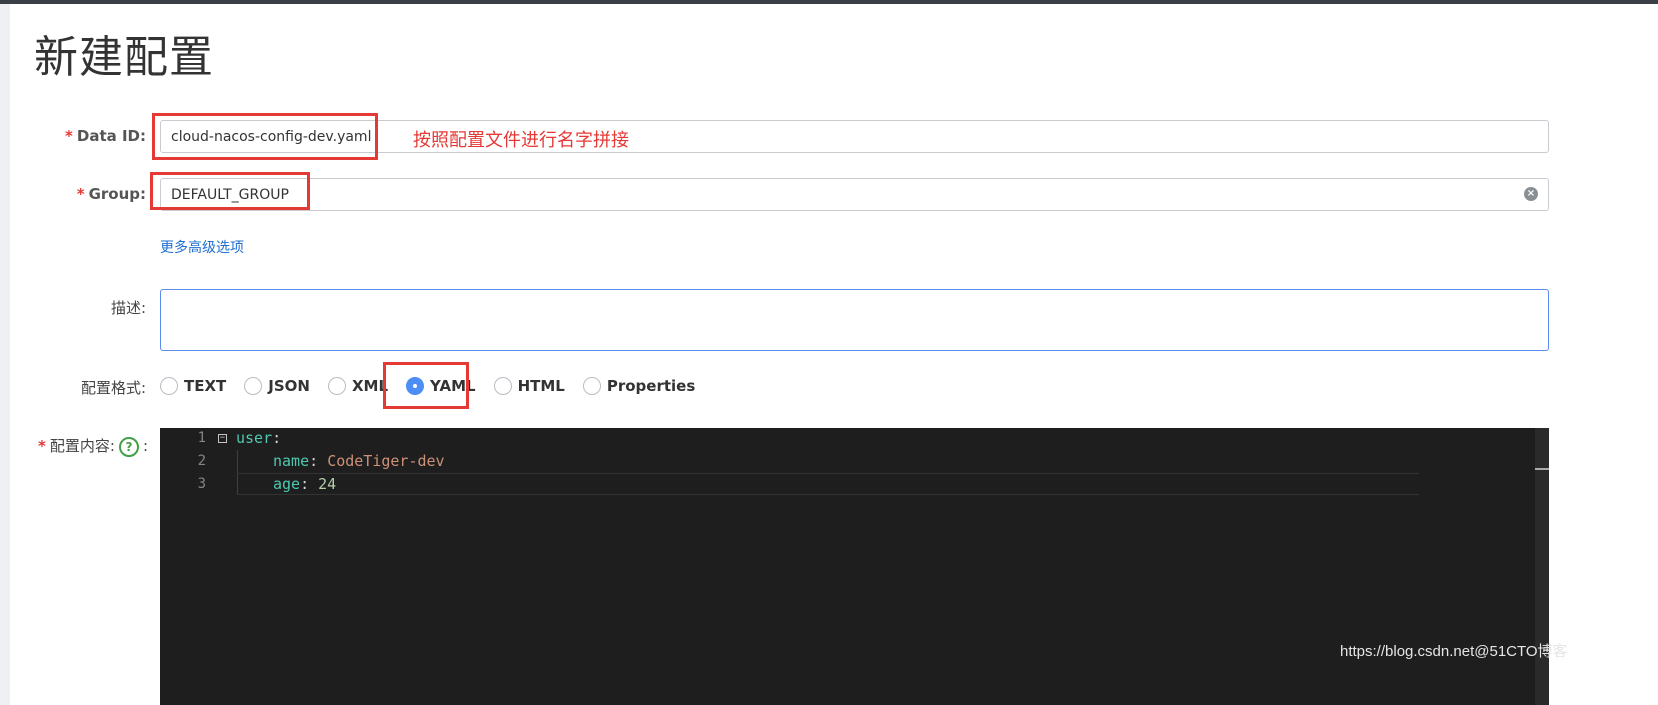 Image resolution: width=1658 pixels, height=705 pixels. What do you see at coordinates (289, 386) in the screenshot?
I see `format-option-label: JSON` at bounding box center [289, 386].